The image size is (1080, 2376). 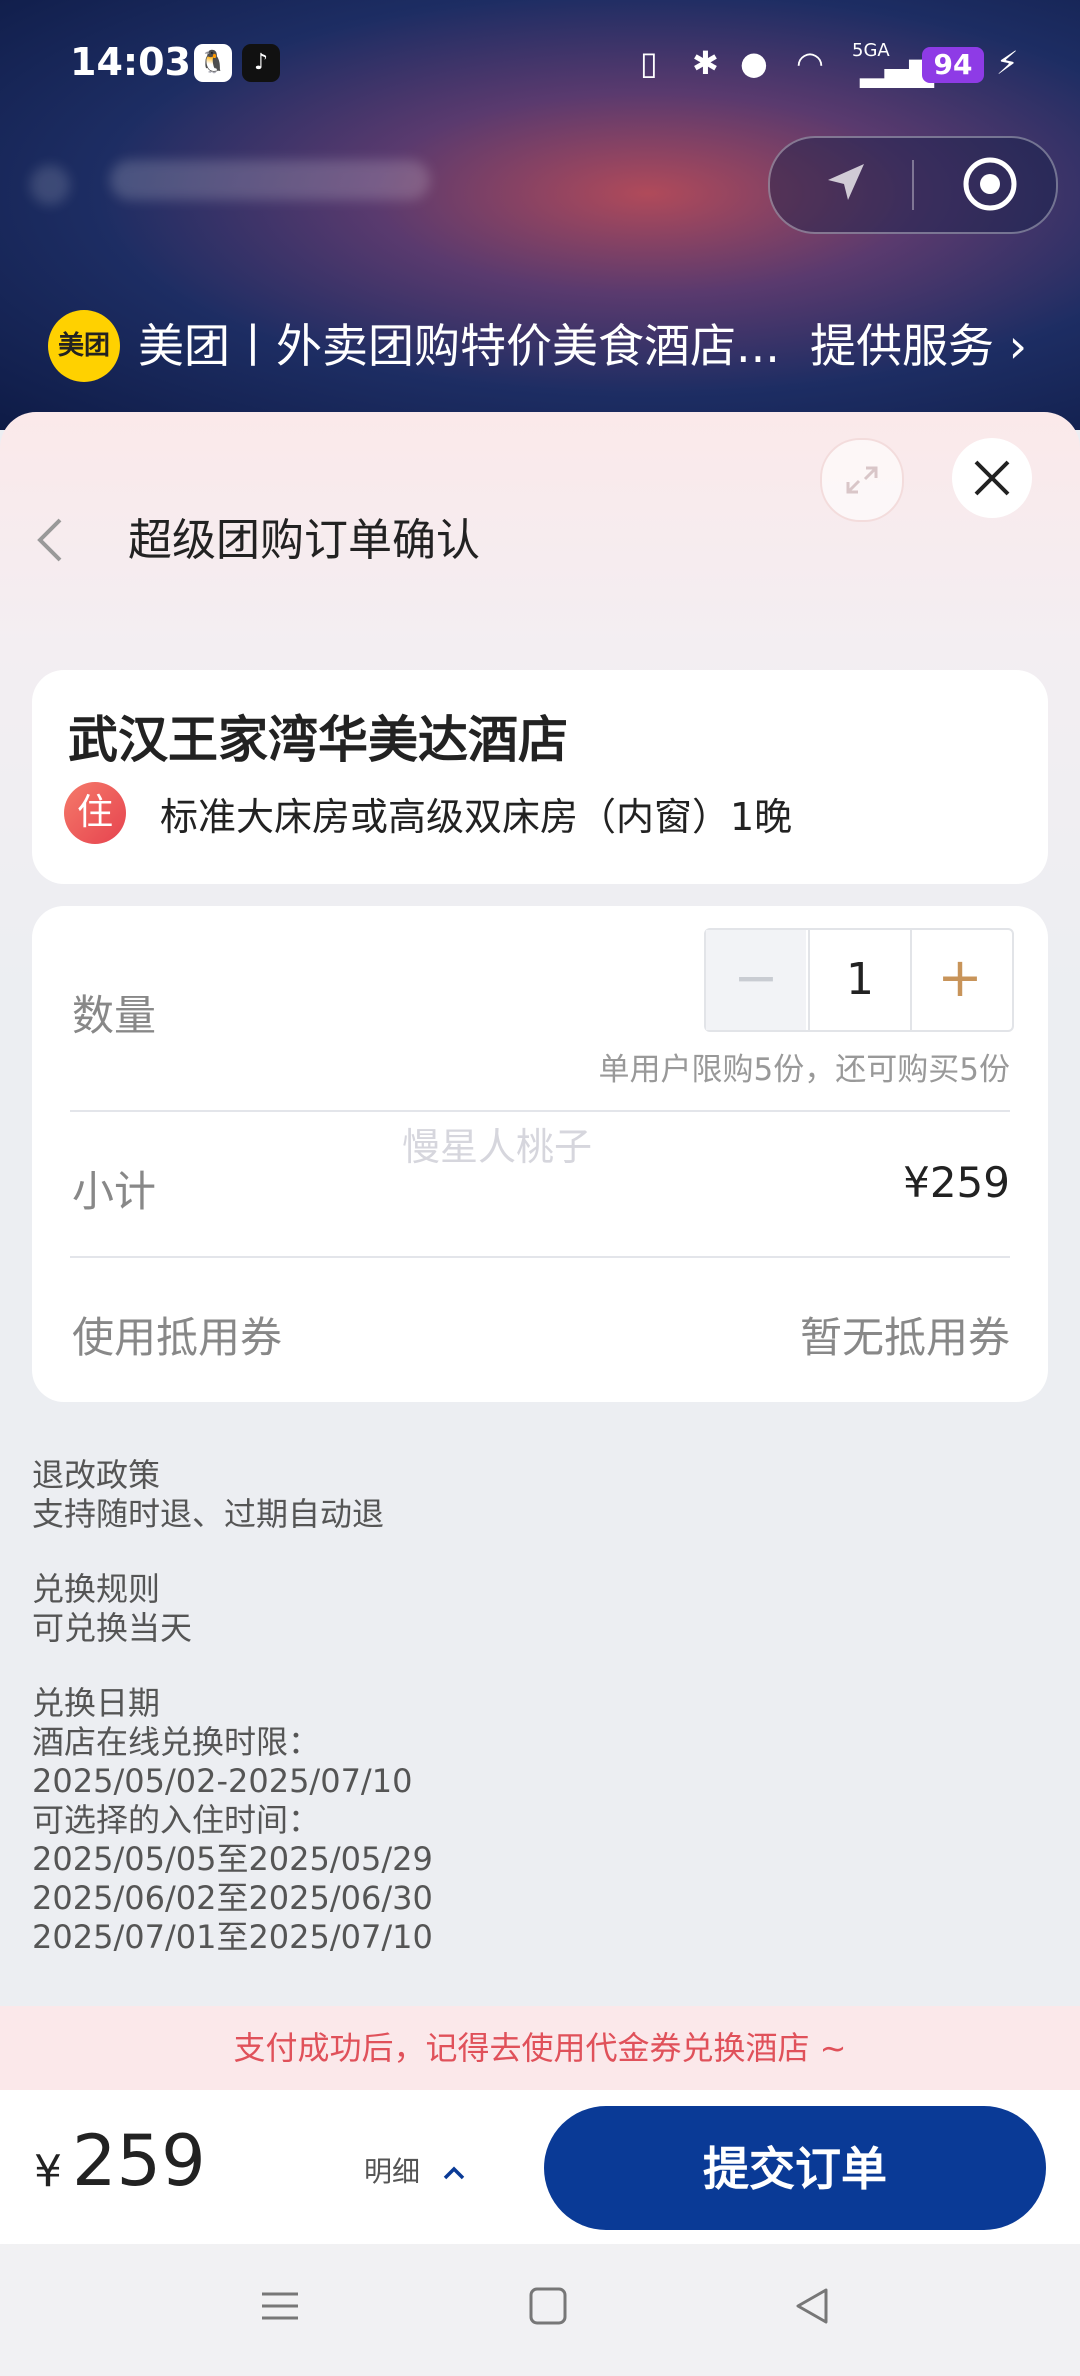 What do you see at coordinates (318, 740) in the screenshot?
I see `hotel-name: 武汉王家湾华美达酒店` at bounding box center [318, 740].